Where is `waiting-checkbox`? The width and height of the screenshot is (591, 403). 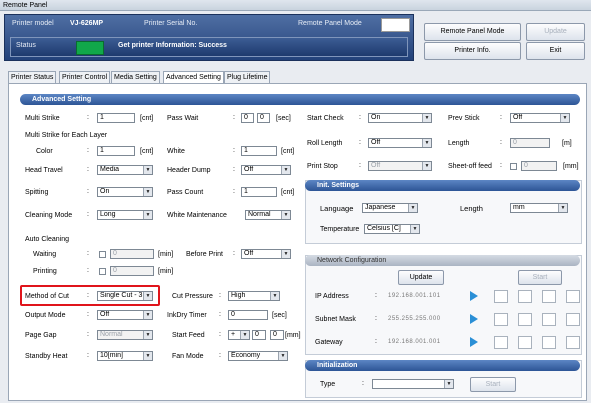
waiting-checkbox is located at coordinates (102, 254).